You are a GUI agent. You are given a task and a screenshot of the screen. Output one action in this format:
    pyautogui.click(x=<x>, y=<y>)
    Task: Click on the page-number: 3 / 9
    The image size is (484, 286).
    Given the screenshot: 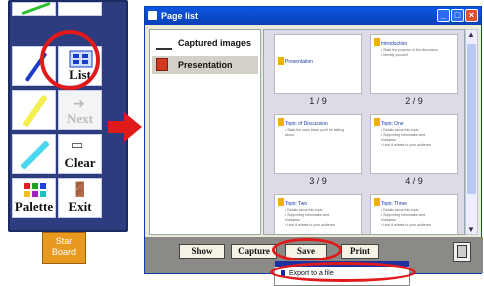 What is the action you would take?
    pyautogui.click(x=318, y=181)
    